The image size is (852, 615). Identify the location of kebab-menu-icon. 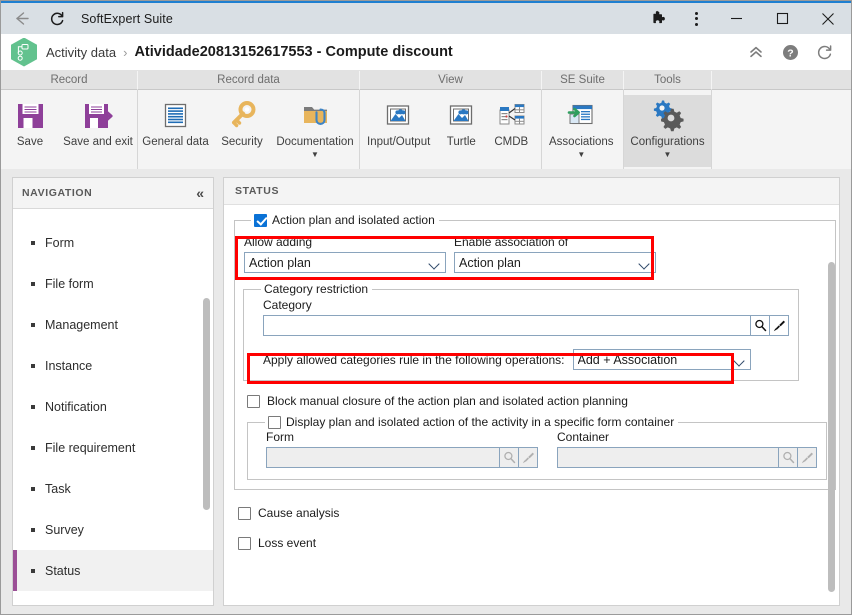
(696, 19).